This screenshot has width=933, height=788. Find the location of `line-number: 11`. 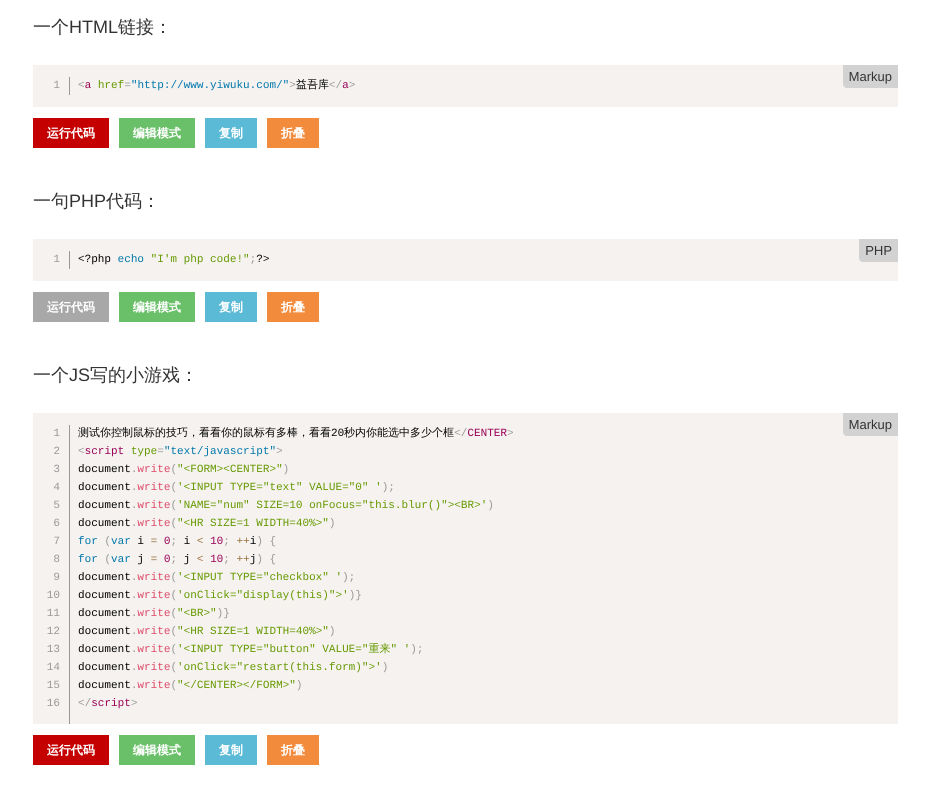

line-number: 11 is located at coordinates (53, 614).